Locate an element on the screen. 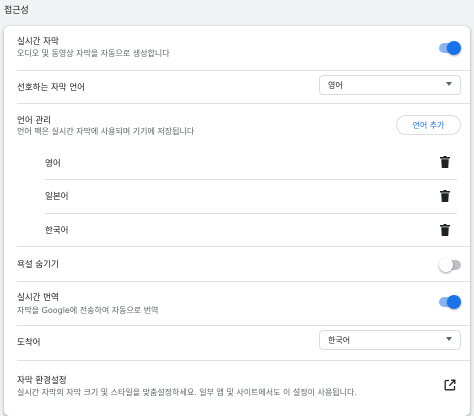 The image size is (474, 416). preferred-language-value: 영어 is located at coordinates (335, 85).